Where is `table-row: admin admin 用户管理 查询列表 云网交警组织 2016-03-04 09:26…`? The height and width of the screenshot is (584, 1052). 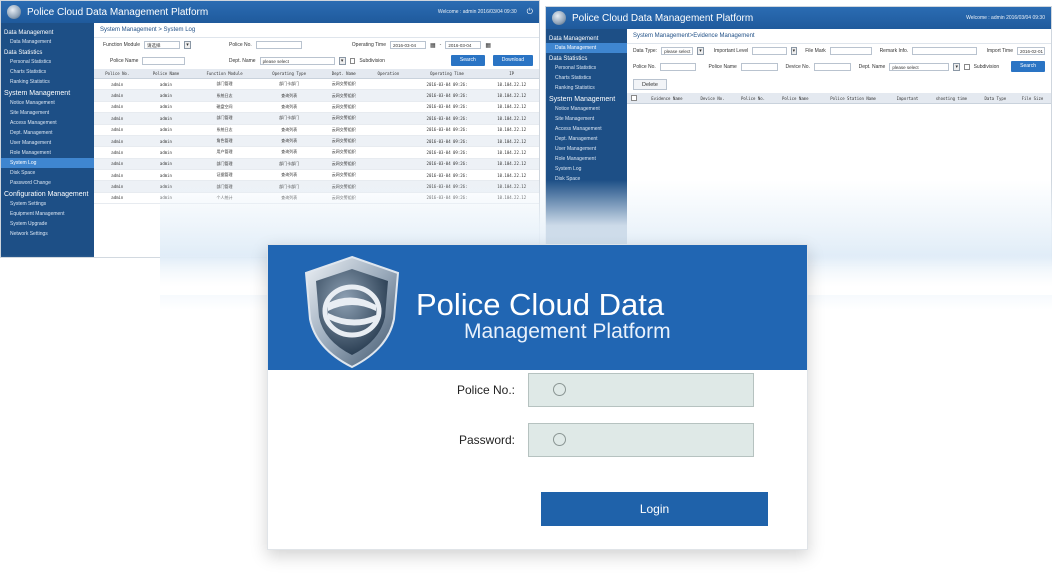
table-row: admin admin 用户管理 查询列表 云网交警组织 2016-03-04 09:26… is located at coordinates (316, 152).